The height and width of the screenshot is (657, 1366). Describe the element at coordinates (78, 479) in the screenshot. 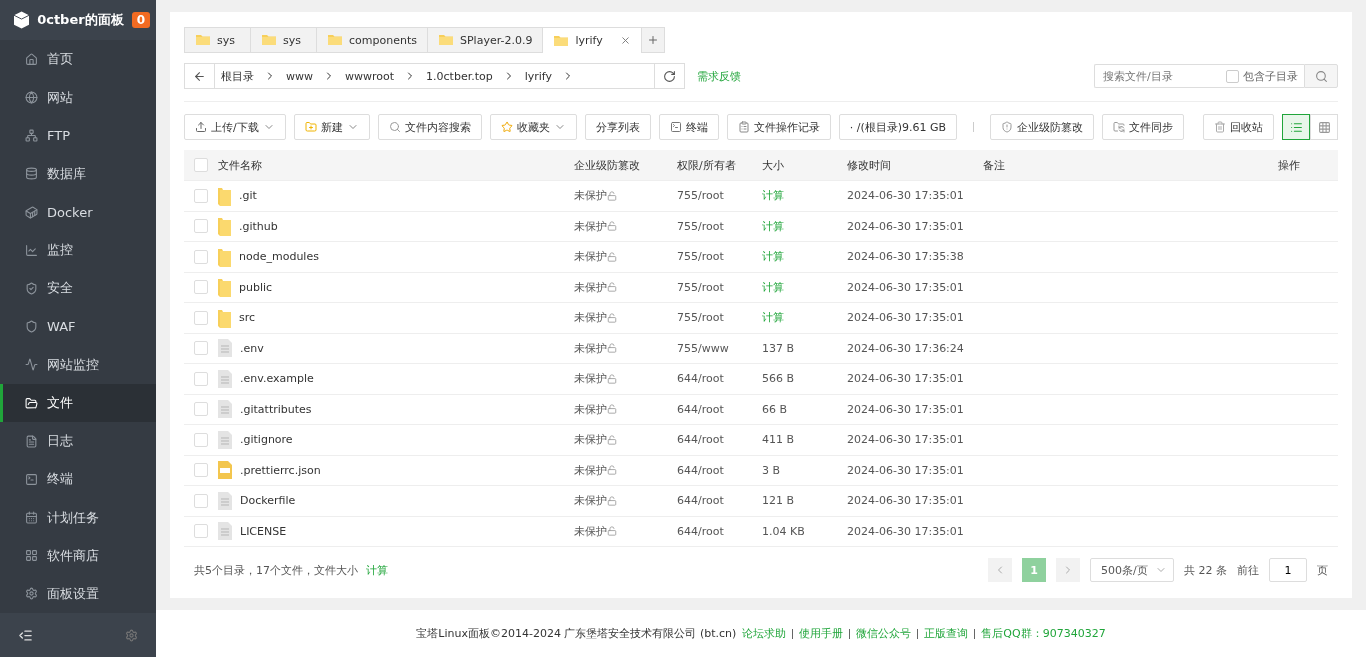

I see `sidebar-item: 终端` at that location.